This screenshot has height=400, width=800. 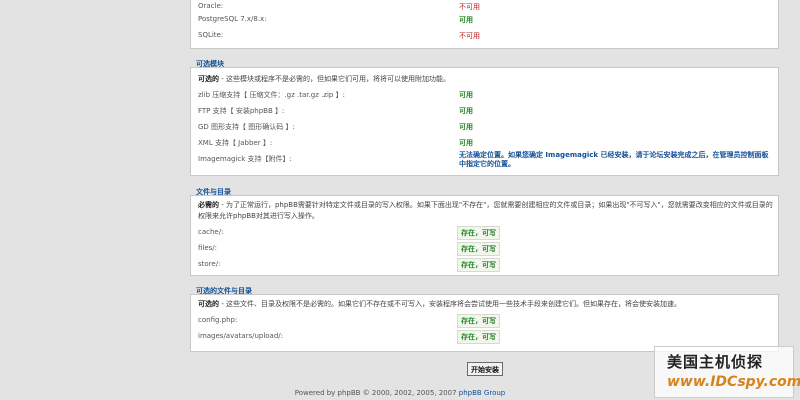 What do you see at coordinates (469, 7) in the screenshot?
I see `db-row-status-oracle: 不可用` at bounding box center [469, 7].